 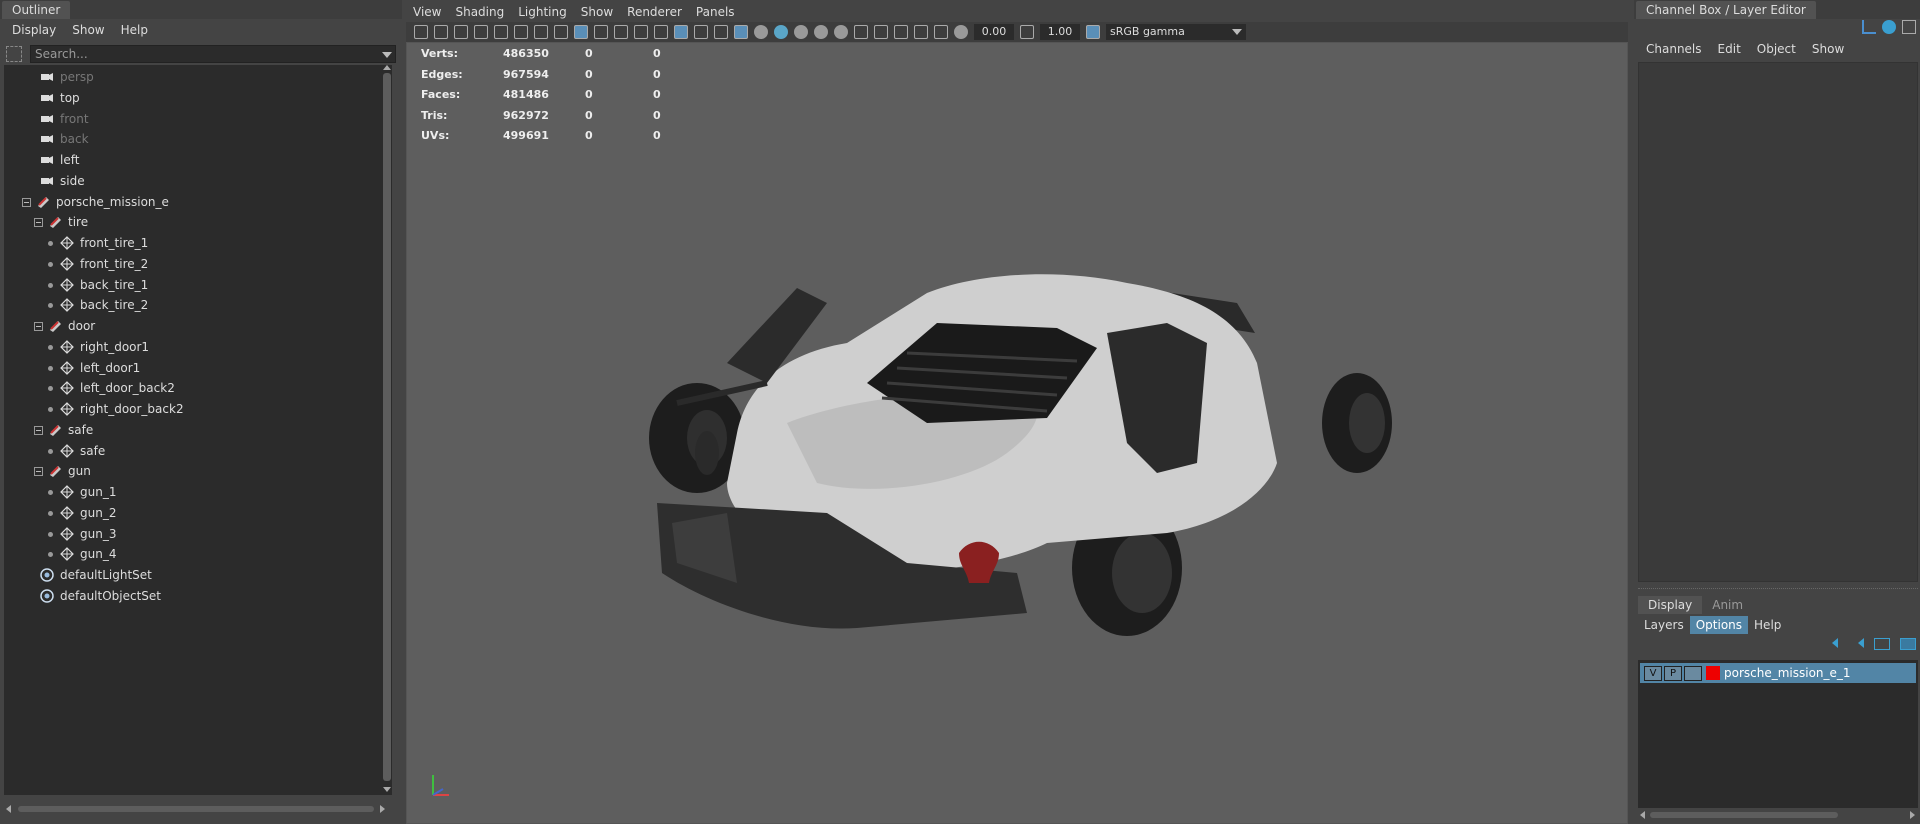 What do you see at coordinates (521, 32) in the screenshot?
I see `film-gate-icon` at bounding box center [521, 32].